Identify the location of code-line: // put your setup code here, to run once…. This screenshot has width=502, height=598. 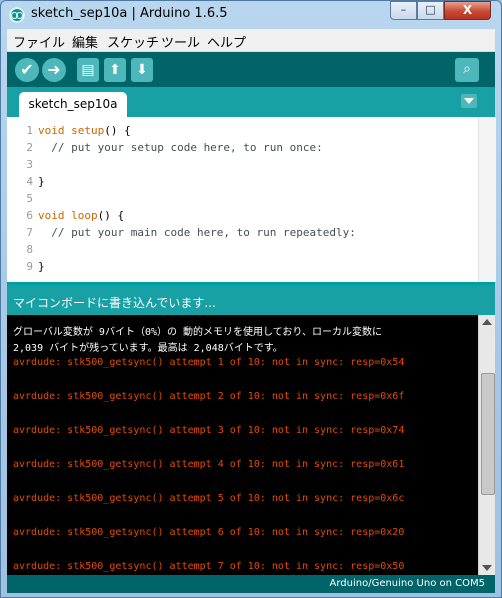
(180, 147).